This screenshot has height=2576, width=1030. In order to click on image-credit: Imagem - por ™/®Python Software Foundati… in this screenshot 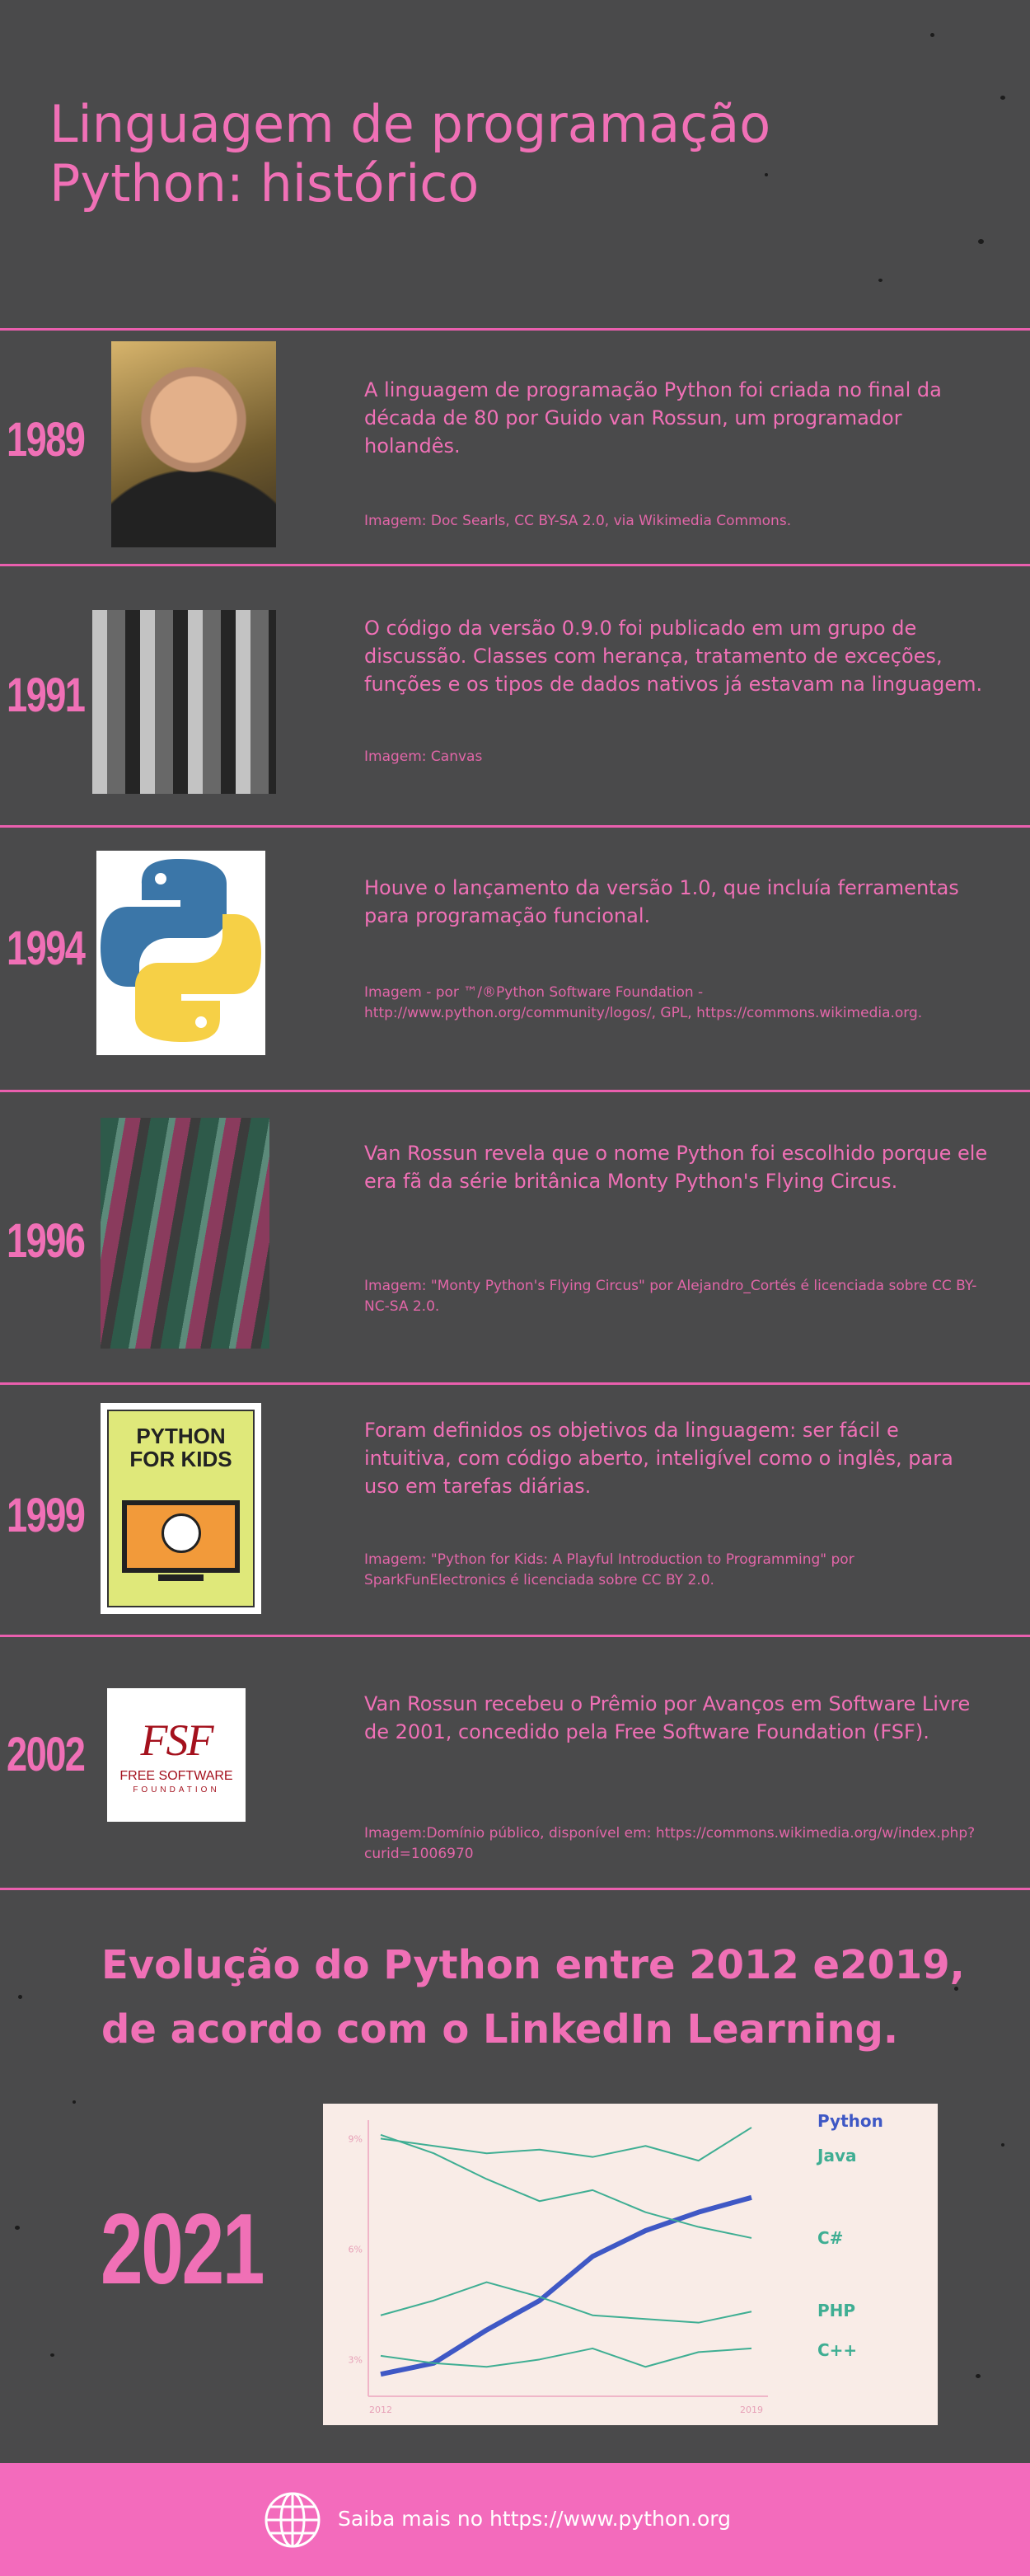, I will do `click(643, 1003)`.